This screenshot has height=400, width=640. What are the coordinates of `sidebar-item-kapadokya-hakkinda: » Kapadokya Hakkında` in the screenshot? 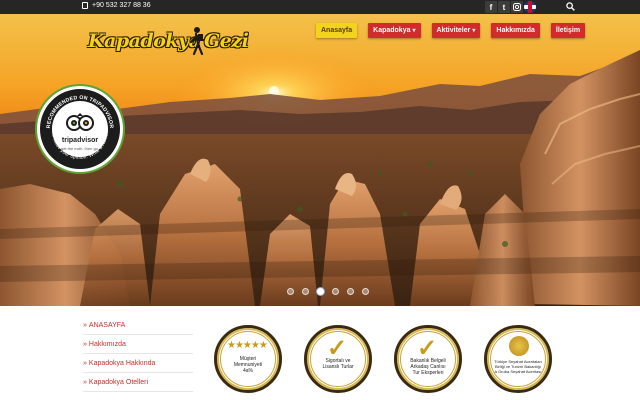 It's located at (138, 363).